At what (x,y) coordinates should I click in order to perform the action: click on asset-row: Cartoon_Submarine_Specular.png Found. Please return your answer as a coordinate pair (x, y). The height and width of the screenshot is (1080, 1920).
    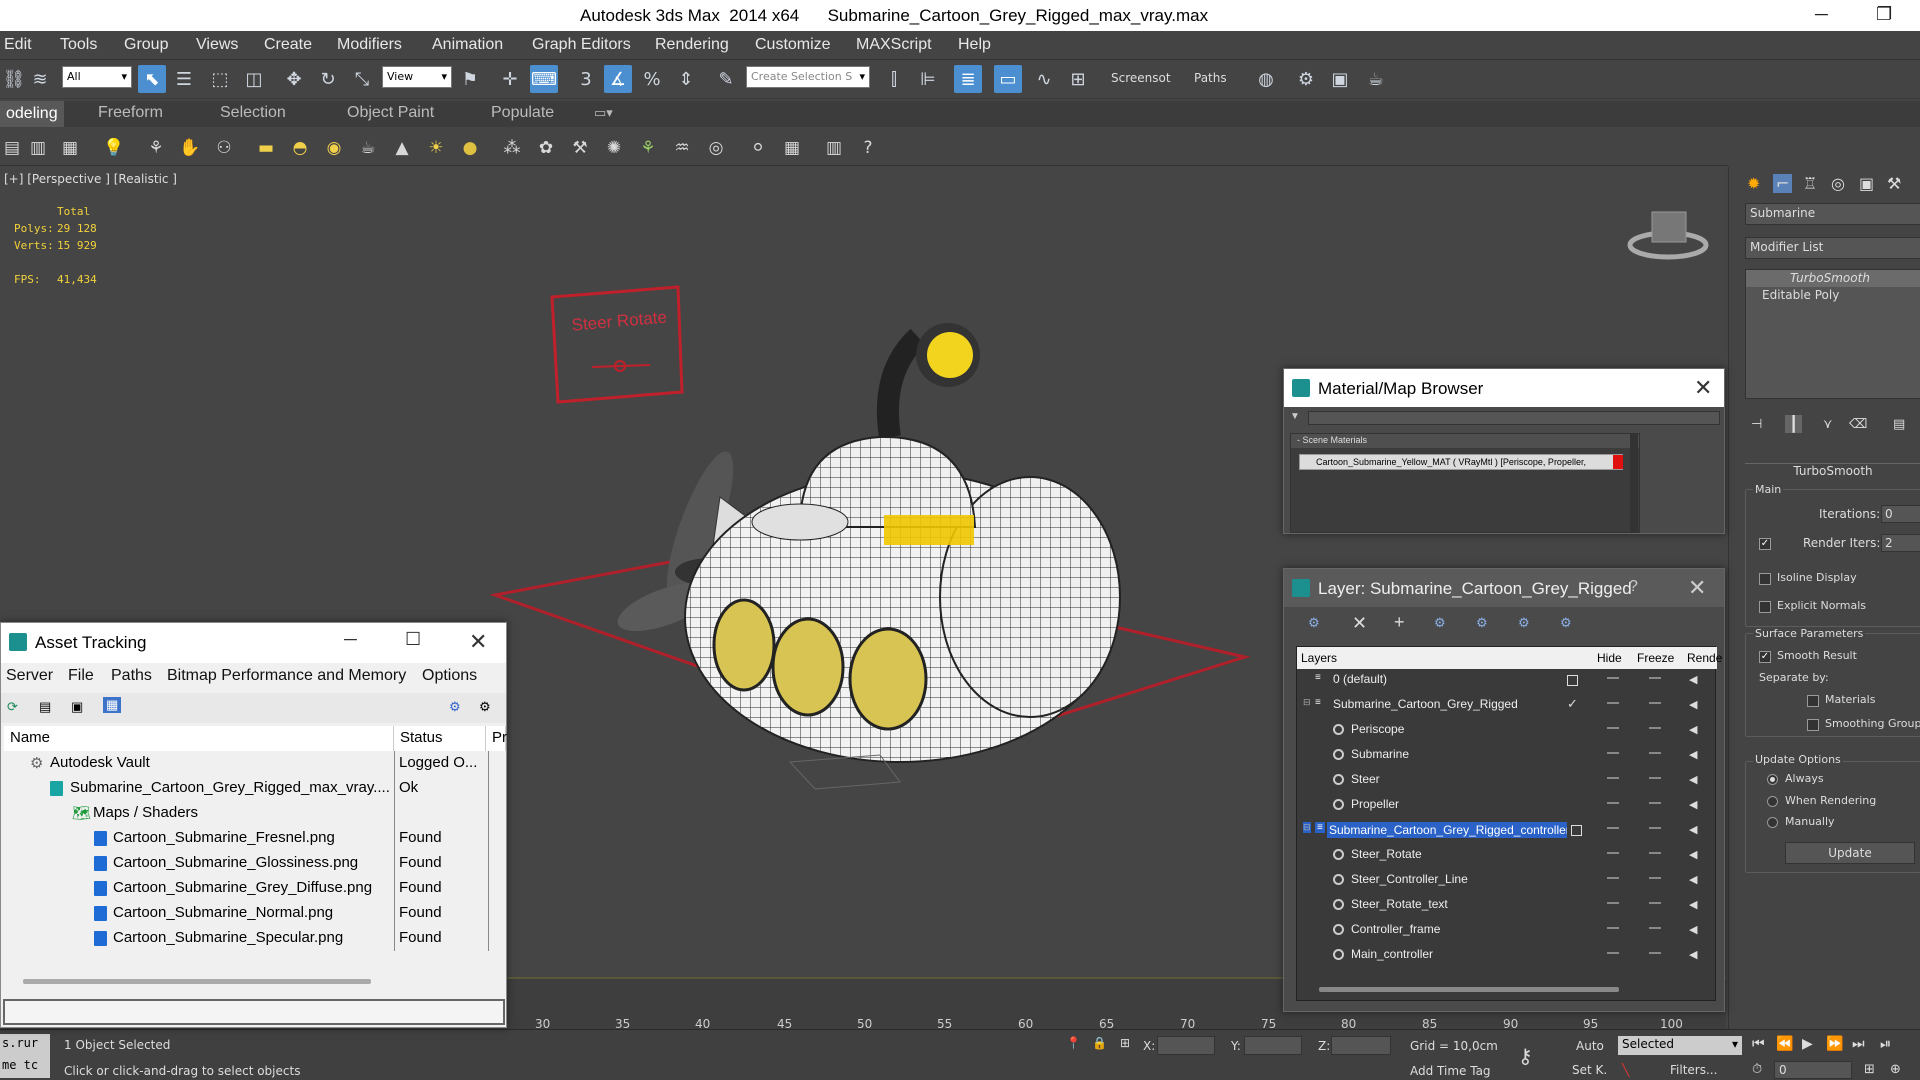
    Looking at the image, I should click on (254, 938).